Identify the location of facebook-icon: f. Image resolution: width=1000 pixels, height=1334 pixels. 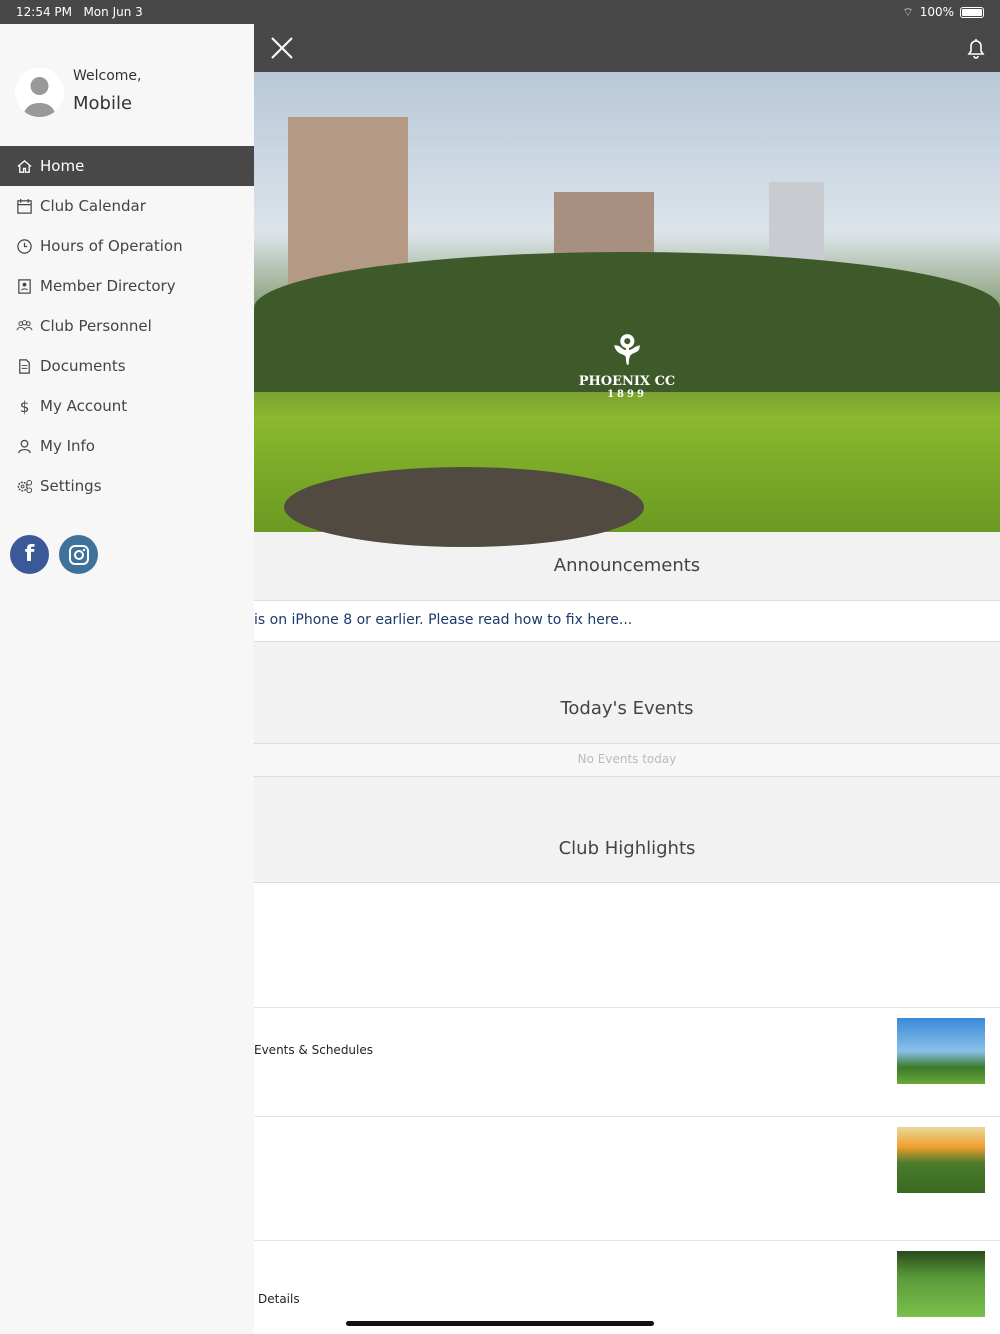
(29, 554).